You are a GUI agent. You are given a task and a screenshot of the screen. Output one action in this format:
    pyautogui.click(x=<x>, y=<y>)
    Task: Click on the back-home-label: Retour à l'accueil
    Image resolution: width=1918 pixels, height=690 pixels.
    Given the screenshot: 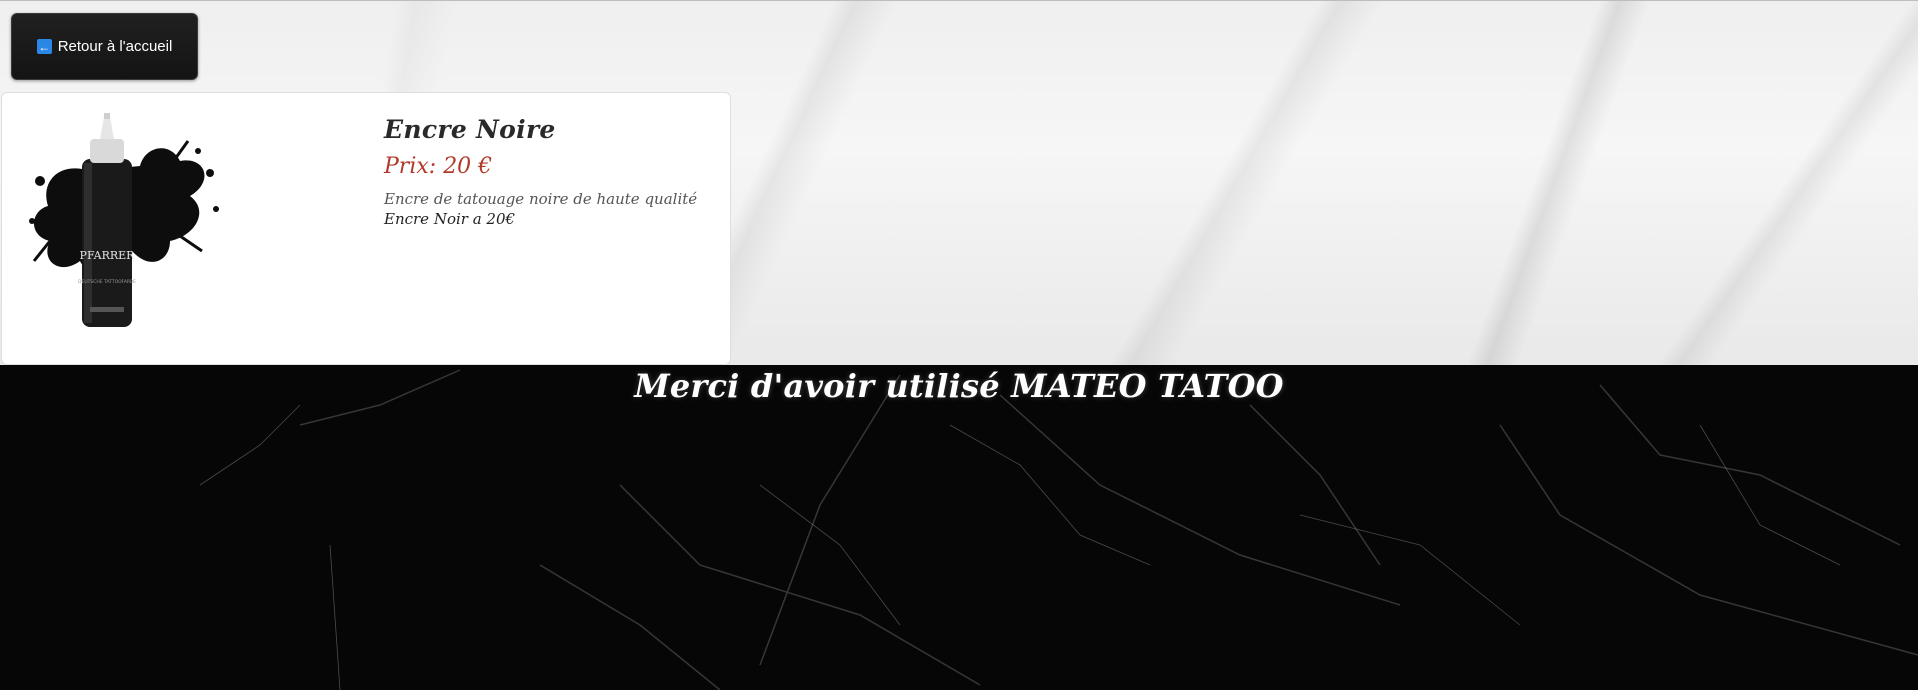 What is the action you would take?
    pyautogui.click(x=115, y=46)
    